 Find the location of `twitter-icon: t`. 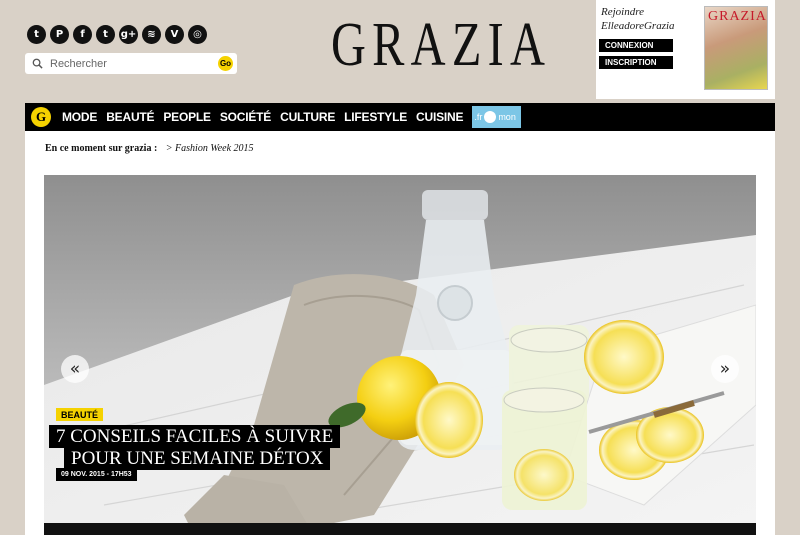

twitter-icon: t is located at coordinates (105, 34).